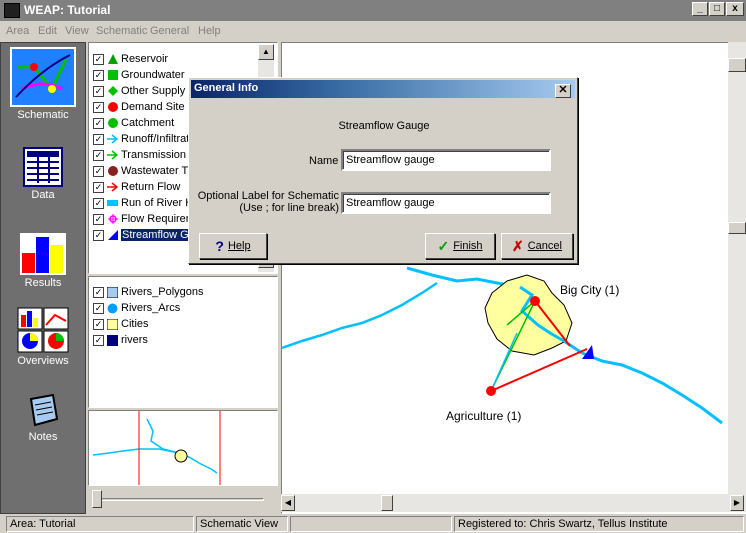 The width and height of the screenshot is (746, 533). What do you see at coordinates (144, 235) in the screenshot?
I see `legend-item-streamflow-gauge: ✓ Streamflow Ga` at bounding box center [144, 235].